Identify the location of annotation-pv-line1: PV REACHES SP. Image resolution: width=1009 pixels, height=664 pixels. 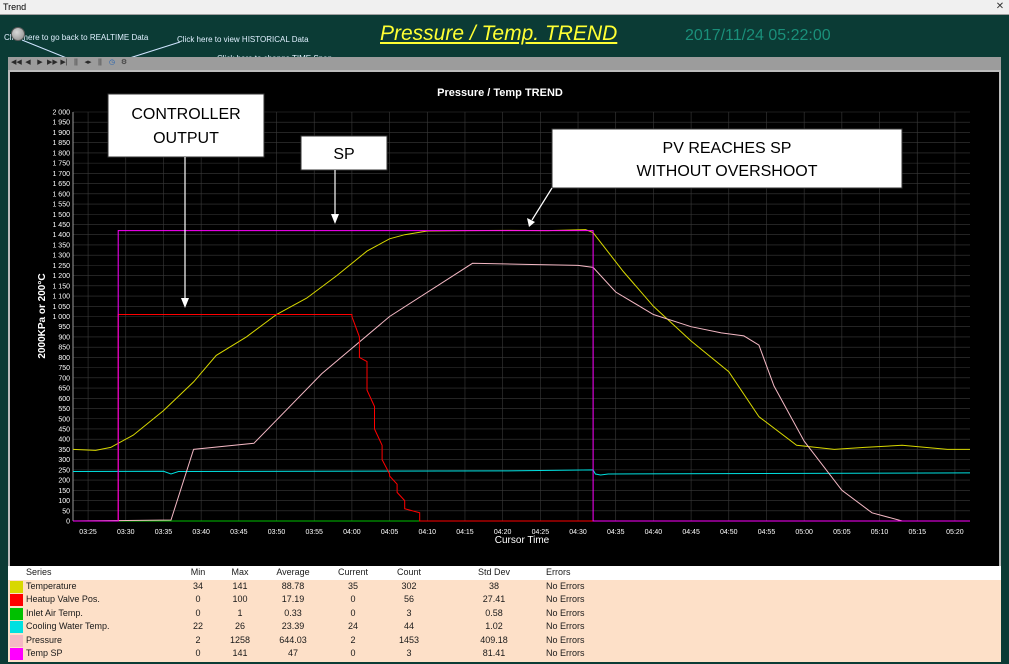
(727, 148).